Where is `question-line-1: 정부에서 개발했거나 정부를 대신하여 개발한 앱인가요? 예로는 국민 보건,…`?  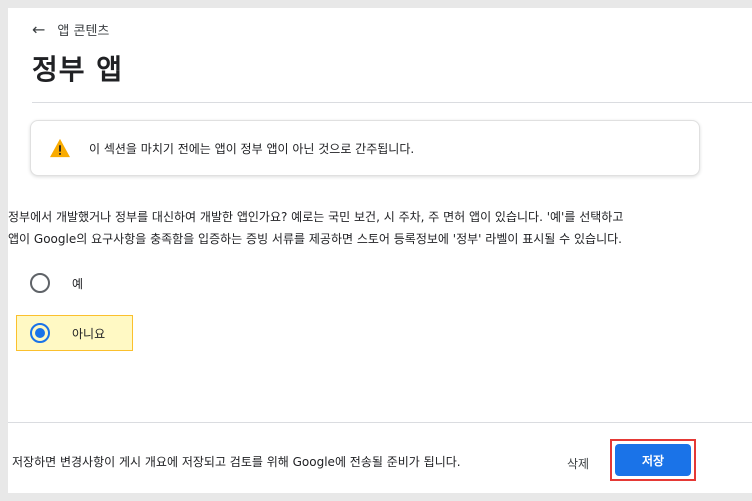
question-line-1: 정부에서 개발했거나 정부를 대신하여 개발한 앱인가요? 예로는 국민 보건,… is located at coordinates (316, 217).